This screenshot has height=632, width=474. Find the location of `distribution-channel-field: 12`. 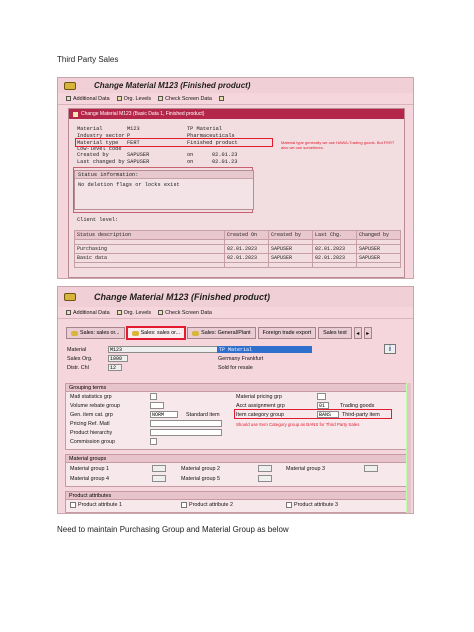

distribution-channel-field: 12 is located at coordinates (115, 367).